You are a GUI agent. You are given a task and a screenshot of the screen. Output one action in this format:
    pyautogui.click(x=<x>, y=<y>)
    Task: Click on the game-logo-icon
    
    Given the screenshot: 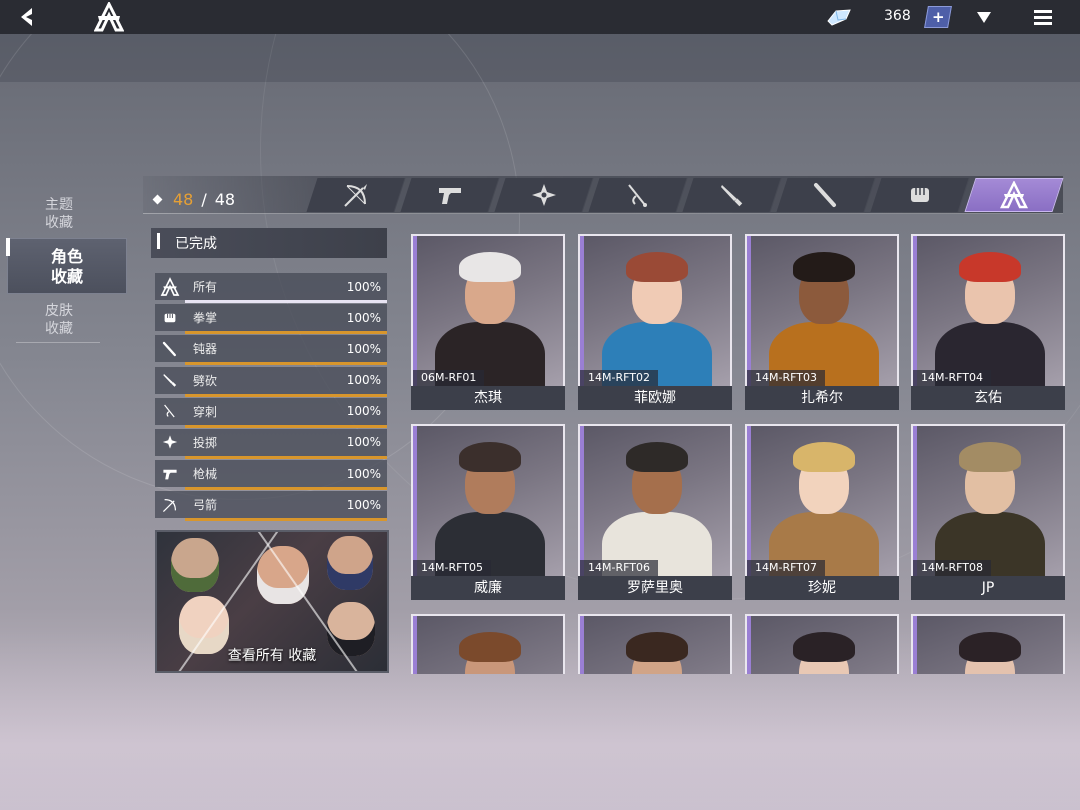 What is the action you would take?
    pyautogui.click(x=109, y=16)
    